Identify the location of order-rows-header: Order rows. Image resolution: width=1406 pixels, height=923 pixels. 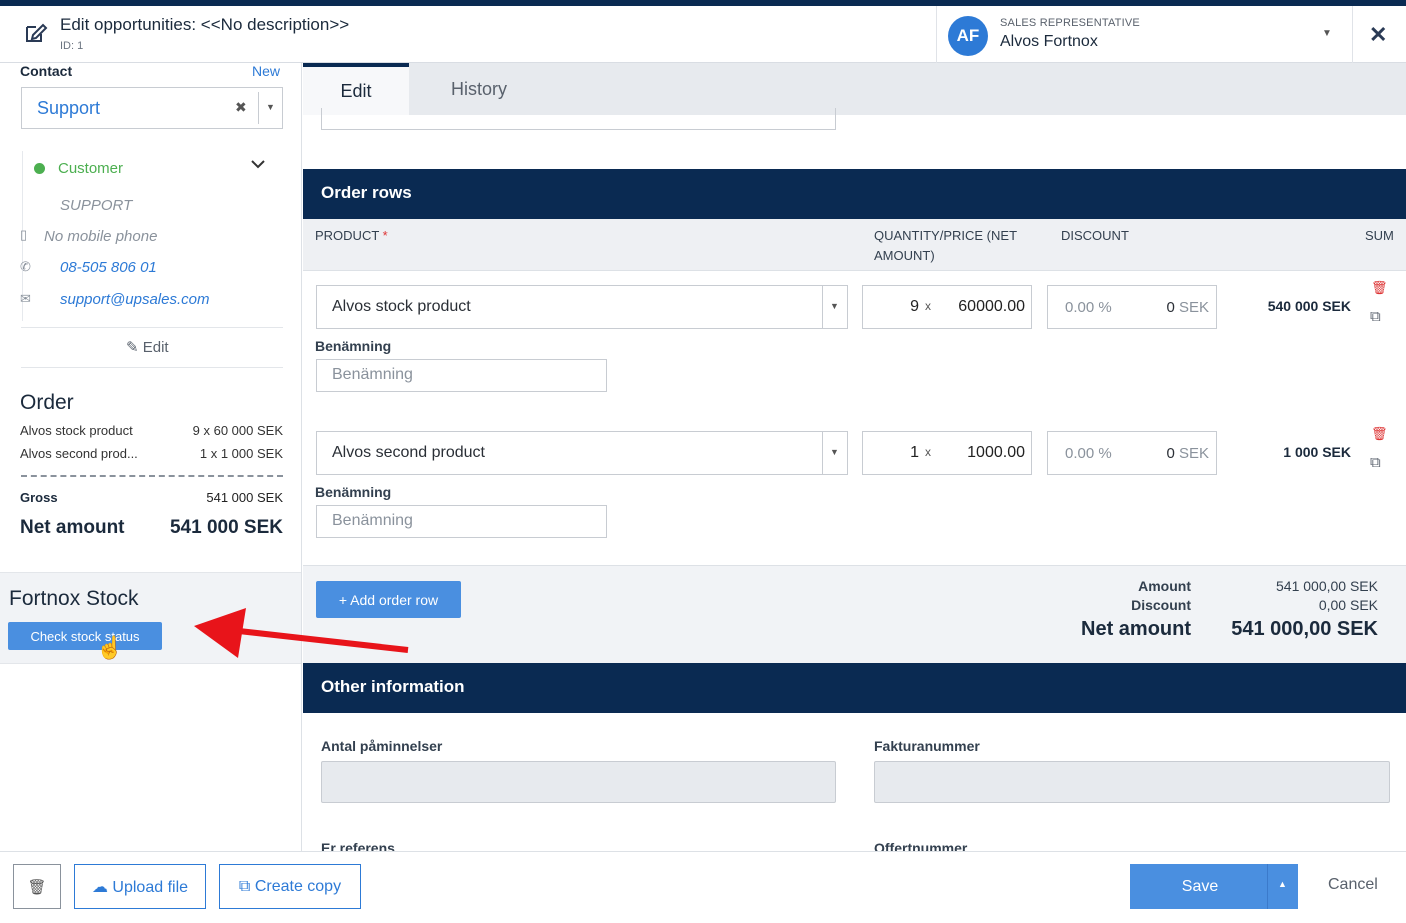
(854, 194).